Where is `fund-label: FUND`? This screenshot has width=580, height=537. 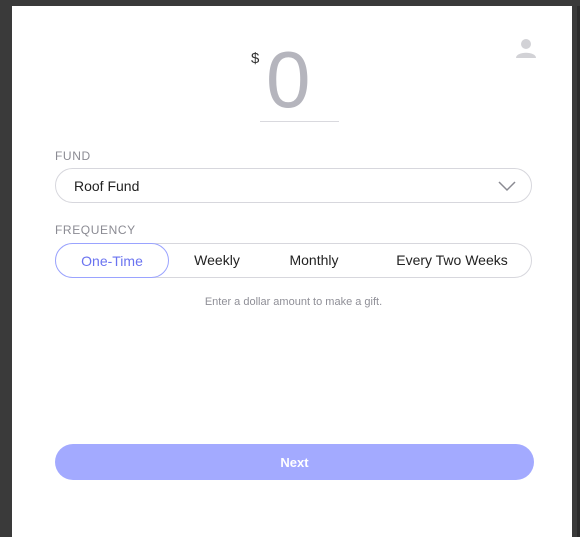
fund-label: FUND is located at coordinates (73, 156).